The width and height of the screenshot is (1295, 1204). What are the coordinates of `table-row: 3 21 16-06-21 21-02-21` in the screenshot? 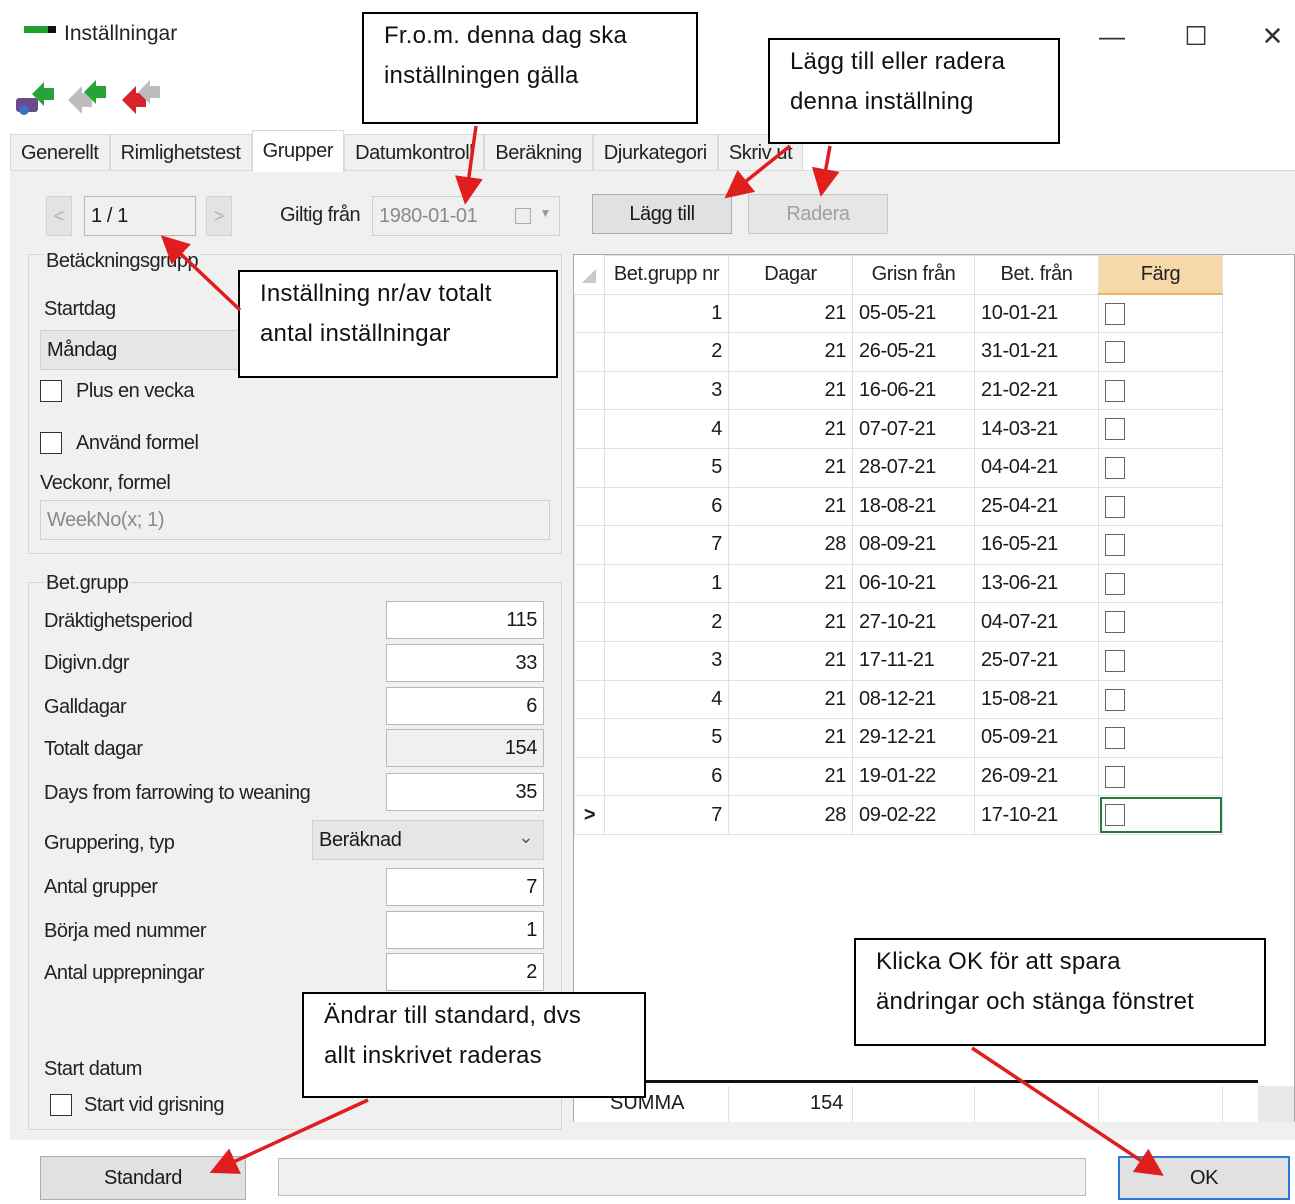 It's located at (898, 390).